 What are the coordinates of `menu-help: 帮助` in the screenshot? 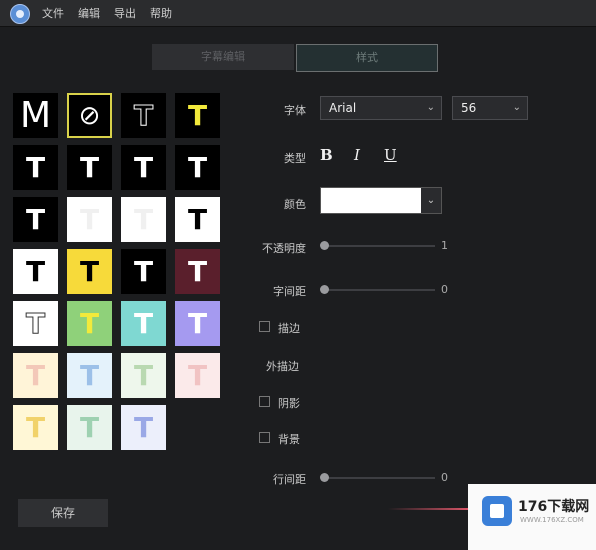 It's located at (161, 13).